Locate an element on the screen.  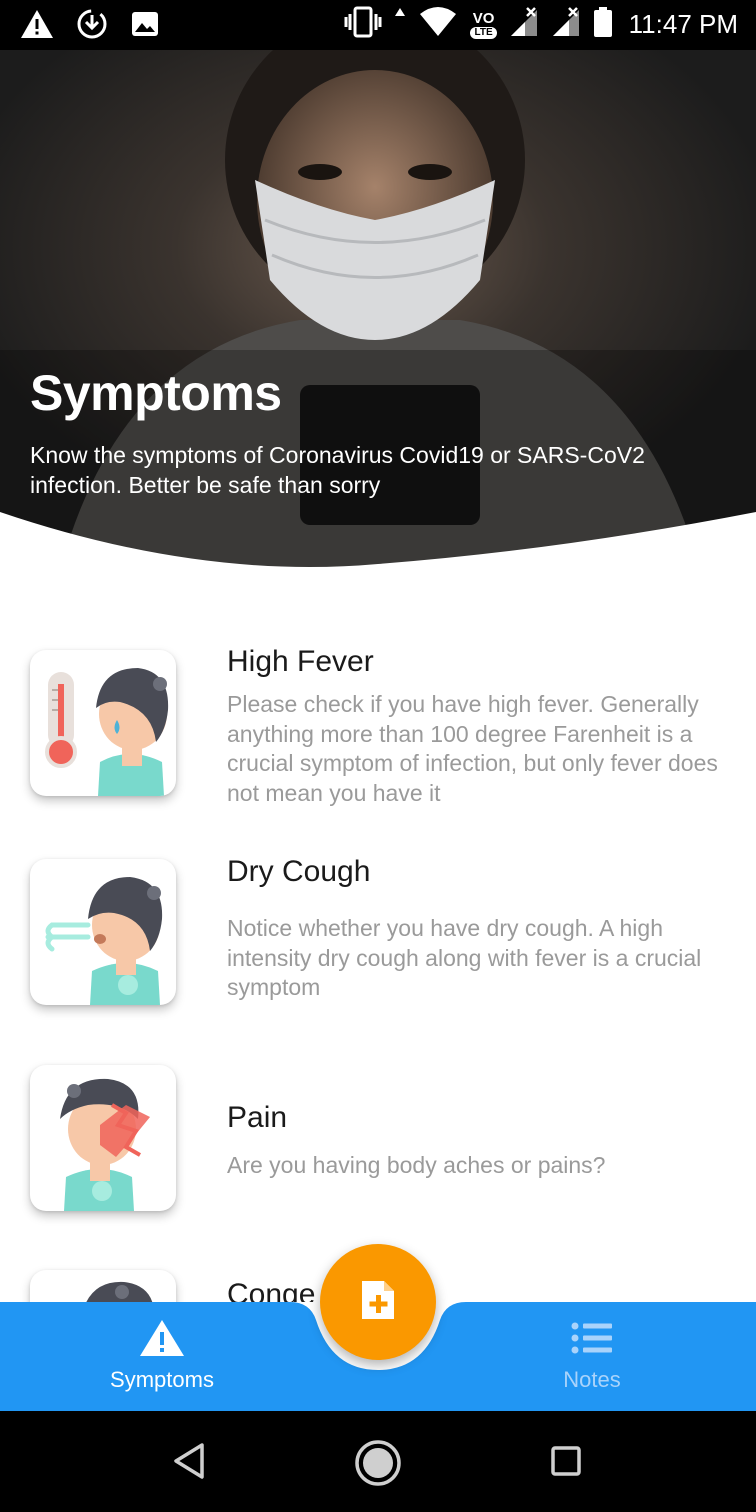
volte-label: VO is located at coordinates (483, 18).